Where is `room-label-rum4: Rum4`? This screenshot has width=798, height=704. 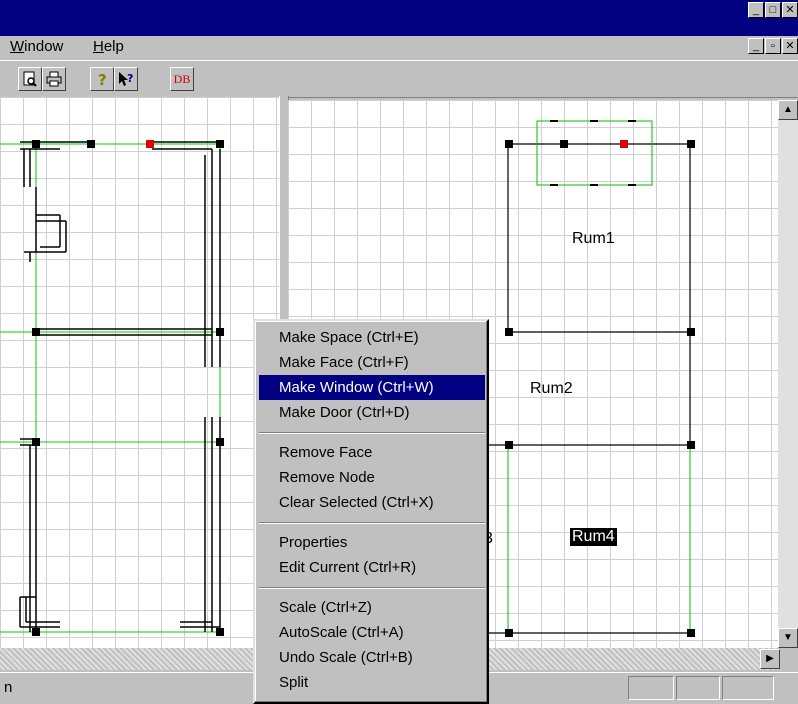 room-label-rum4: Rum4 is located at coordinates (593, 537).